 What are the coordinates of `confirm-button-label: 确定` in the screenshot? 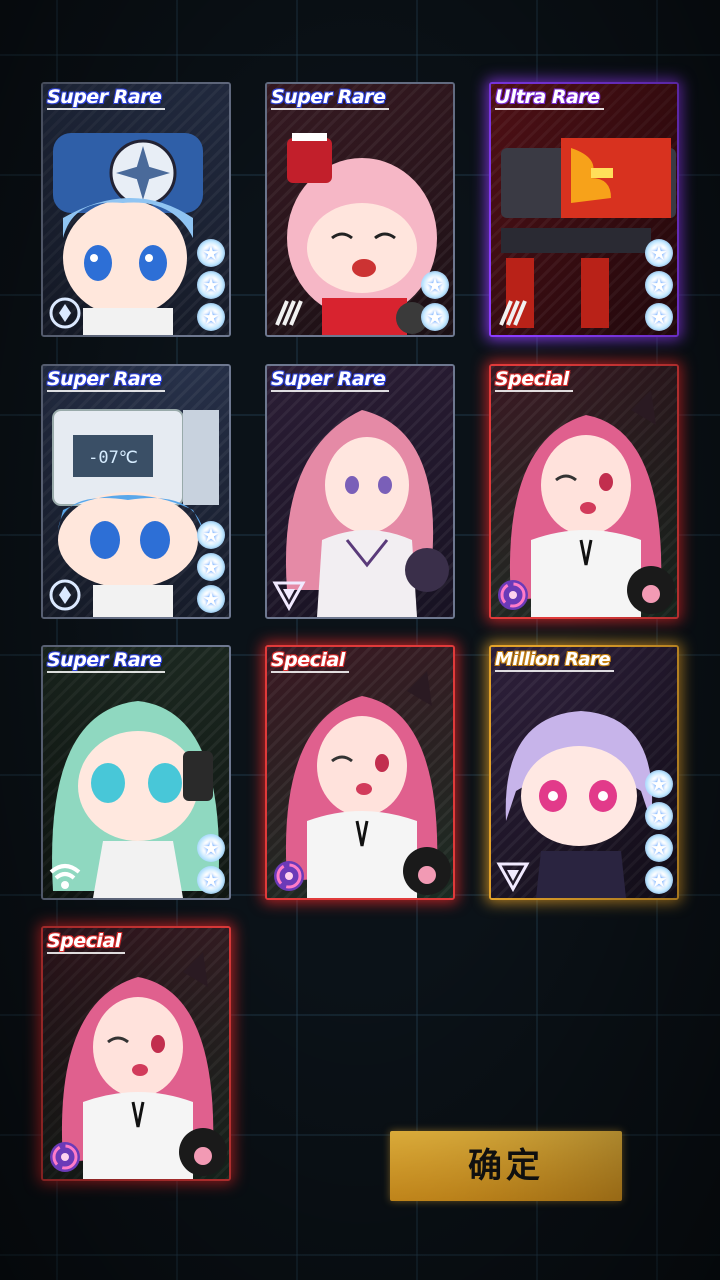 It's located at (506, 1166).